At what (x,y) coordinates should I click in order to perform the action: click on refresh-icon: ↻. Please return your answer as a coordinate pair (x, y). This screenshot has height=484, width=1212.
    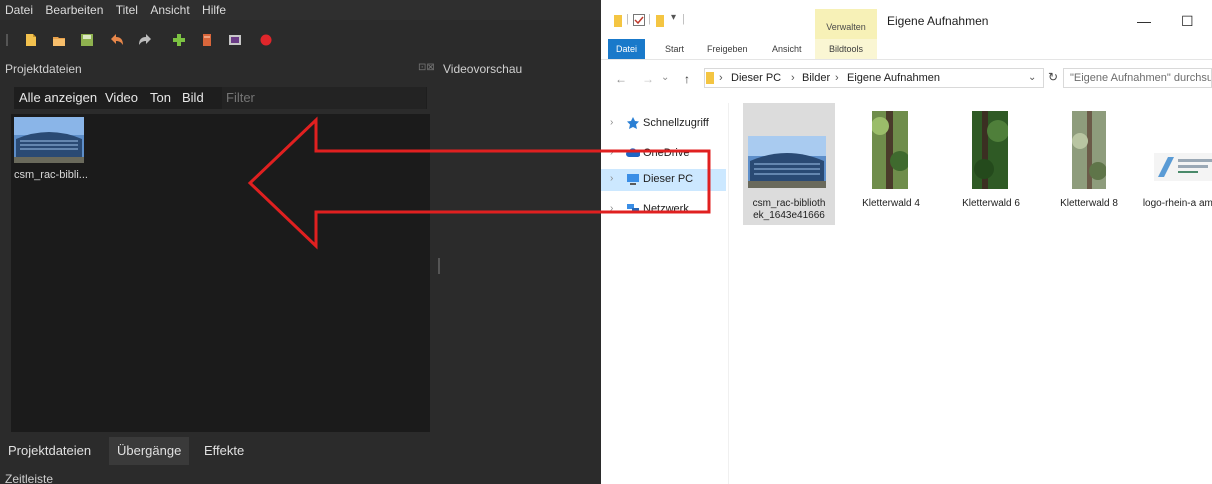
    Looking at the image, I should click on (1053, 77).